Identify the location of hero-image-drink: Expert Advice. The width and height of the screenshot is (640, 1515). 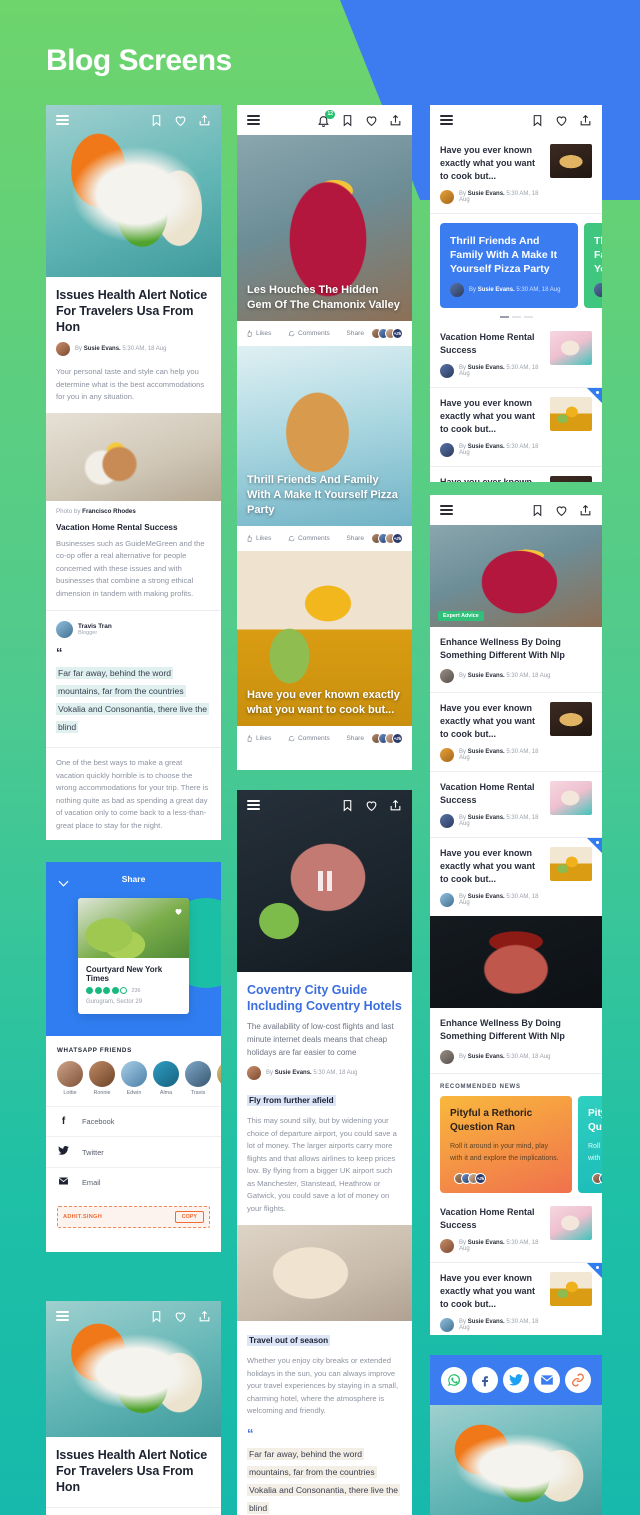
(516, 576).